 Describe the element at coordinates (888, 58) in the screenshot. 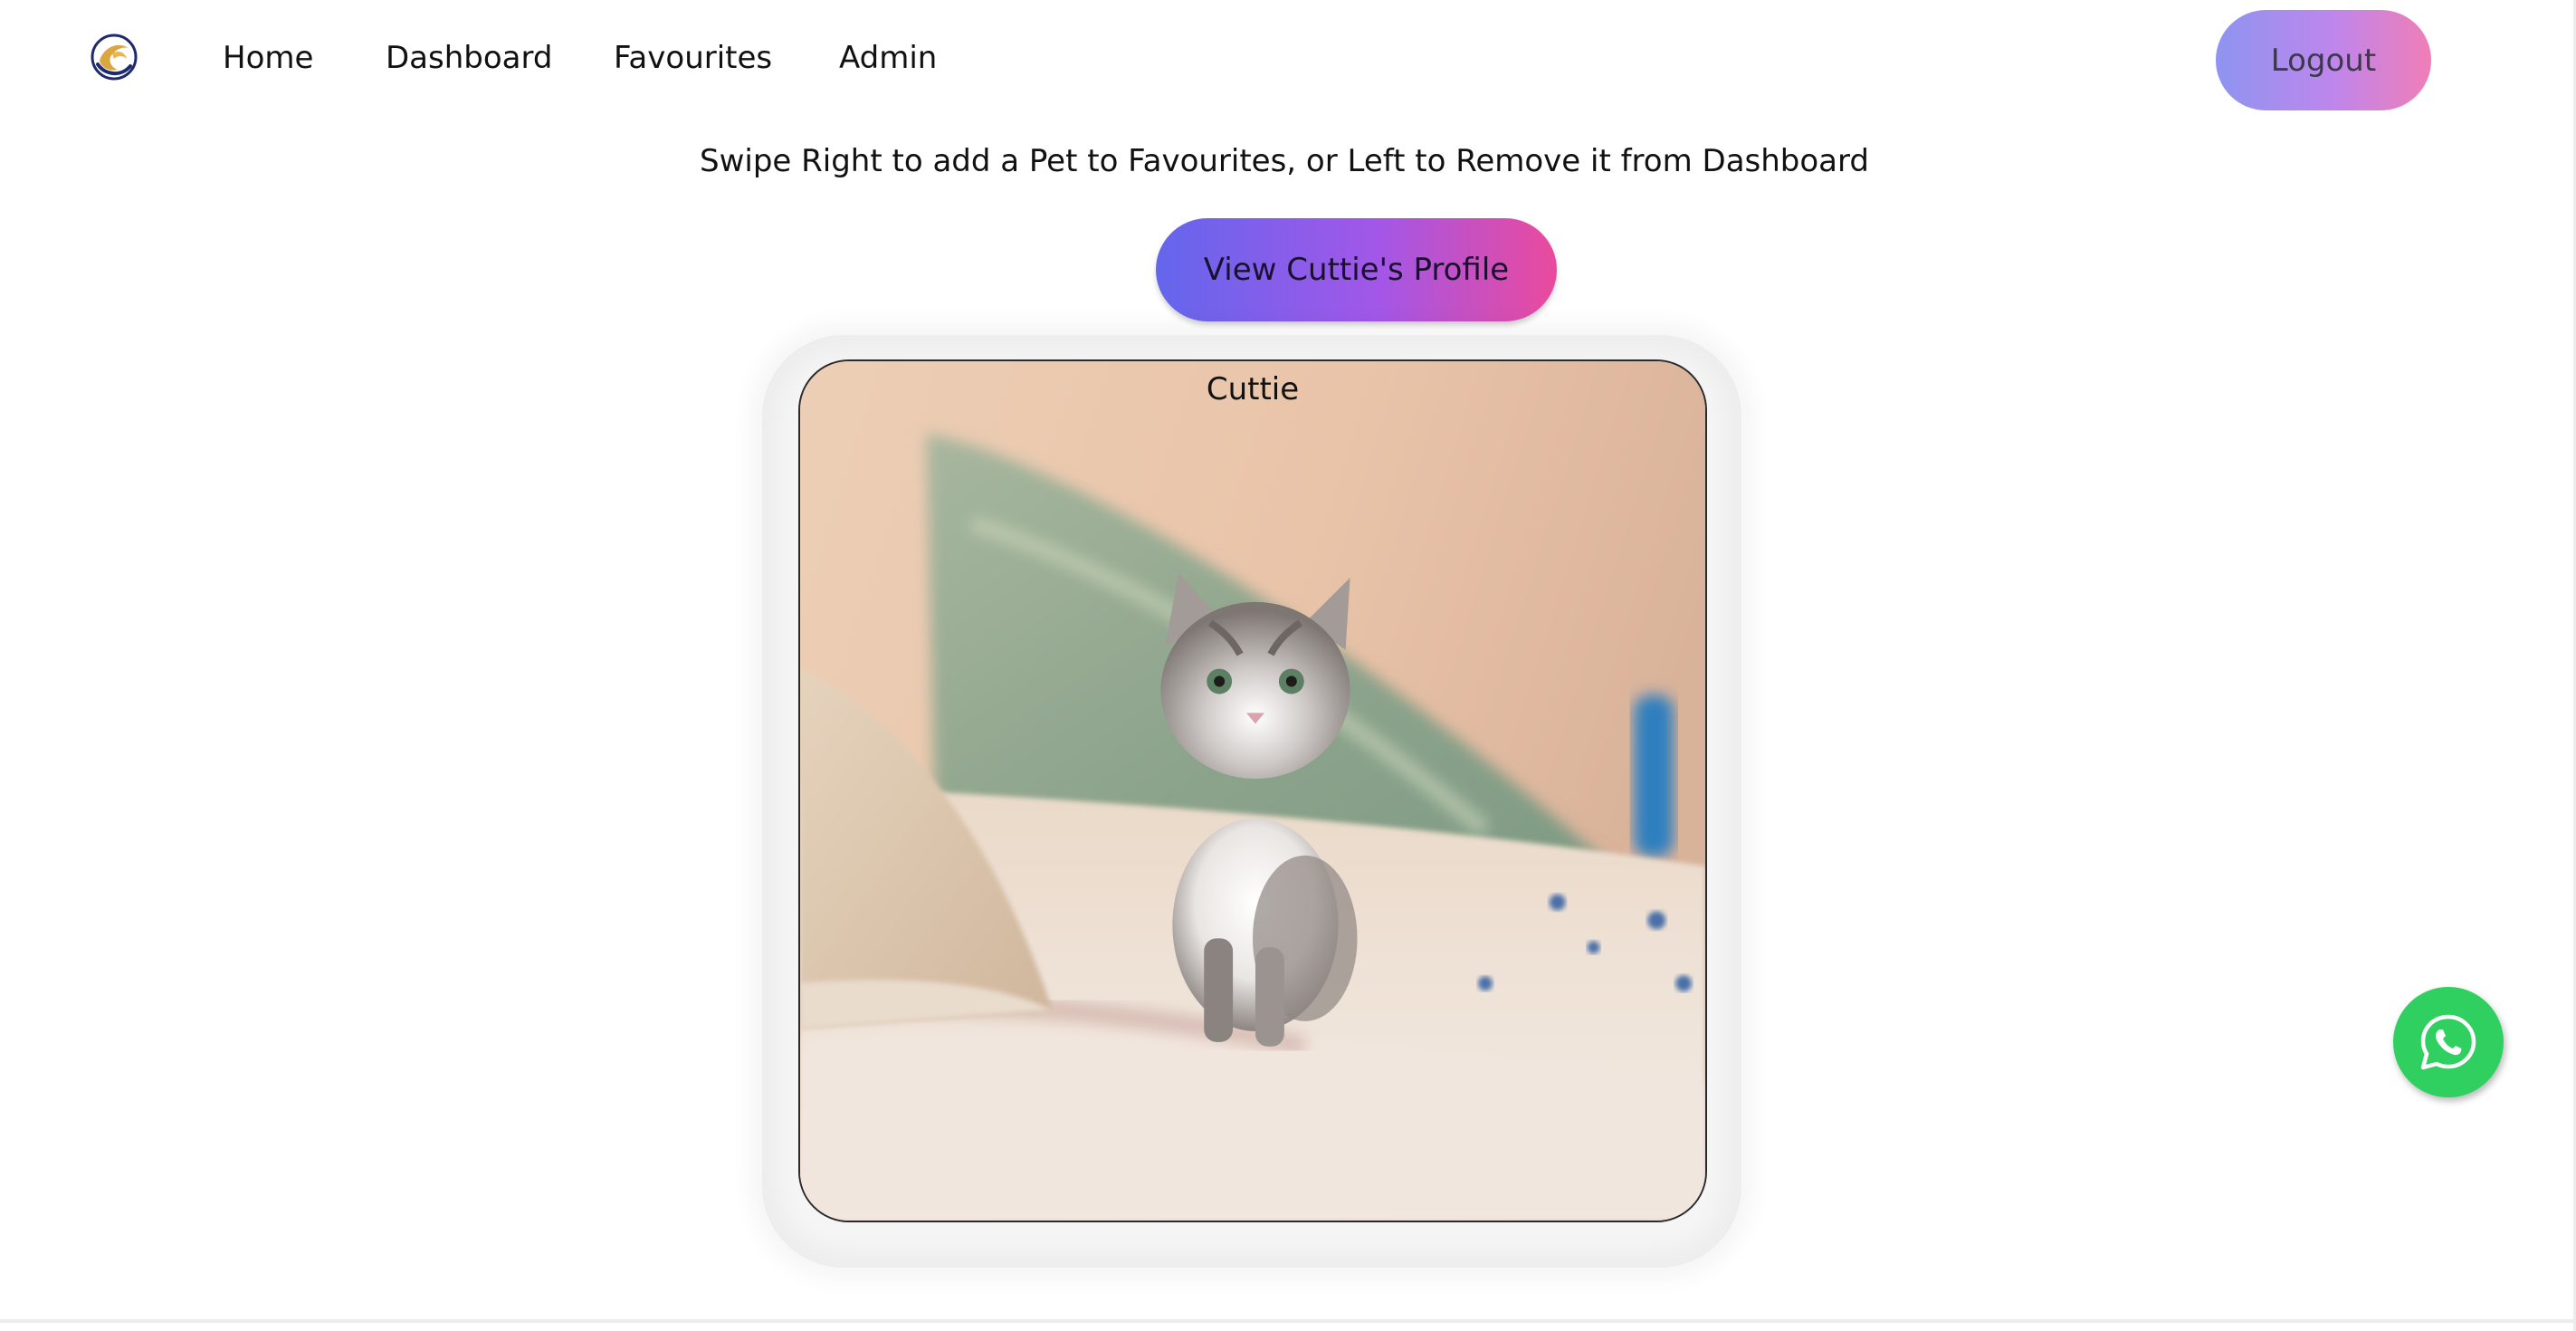

I see `nav-admin-link: Admin` at that location.